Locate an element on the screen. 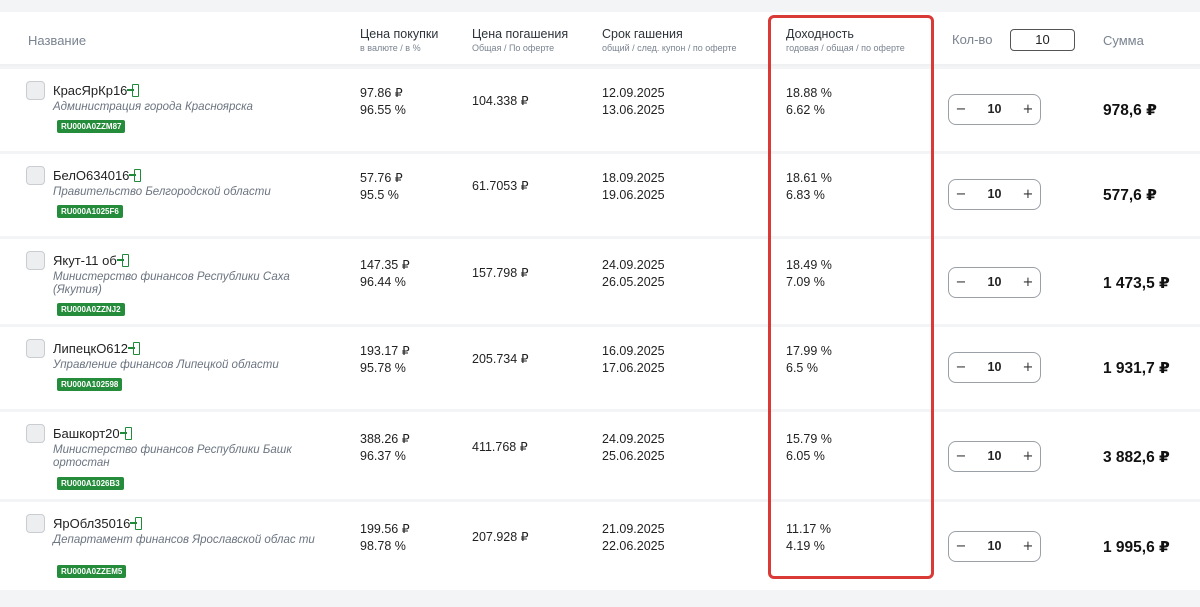 This screenshot has height=607, width=1200. total-yield: 6.62 % is located at coordinates (805, 110).